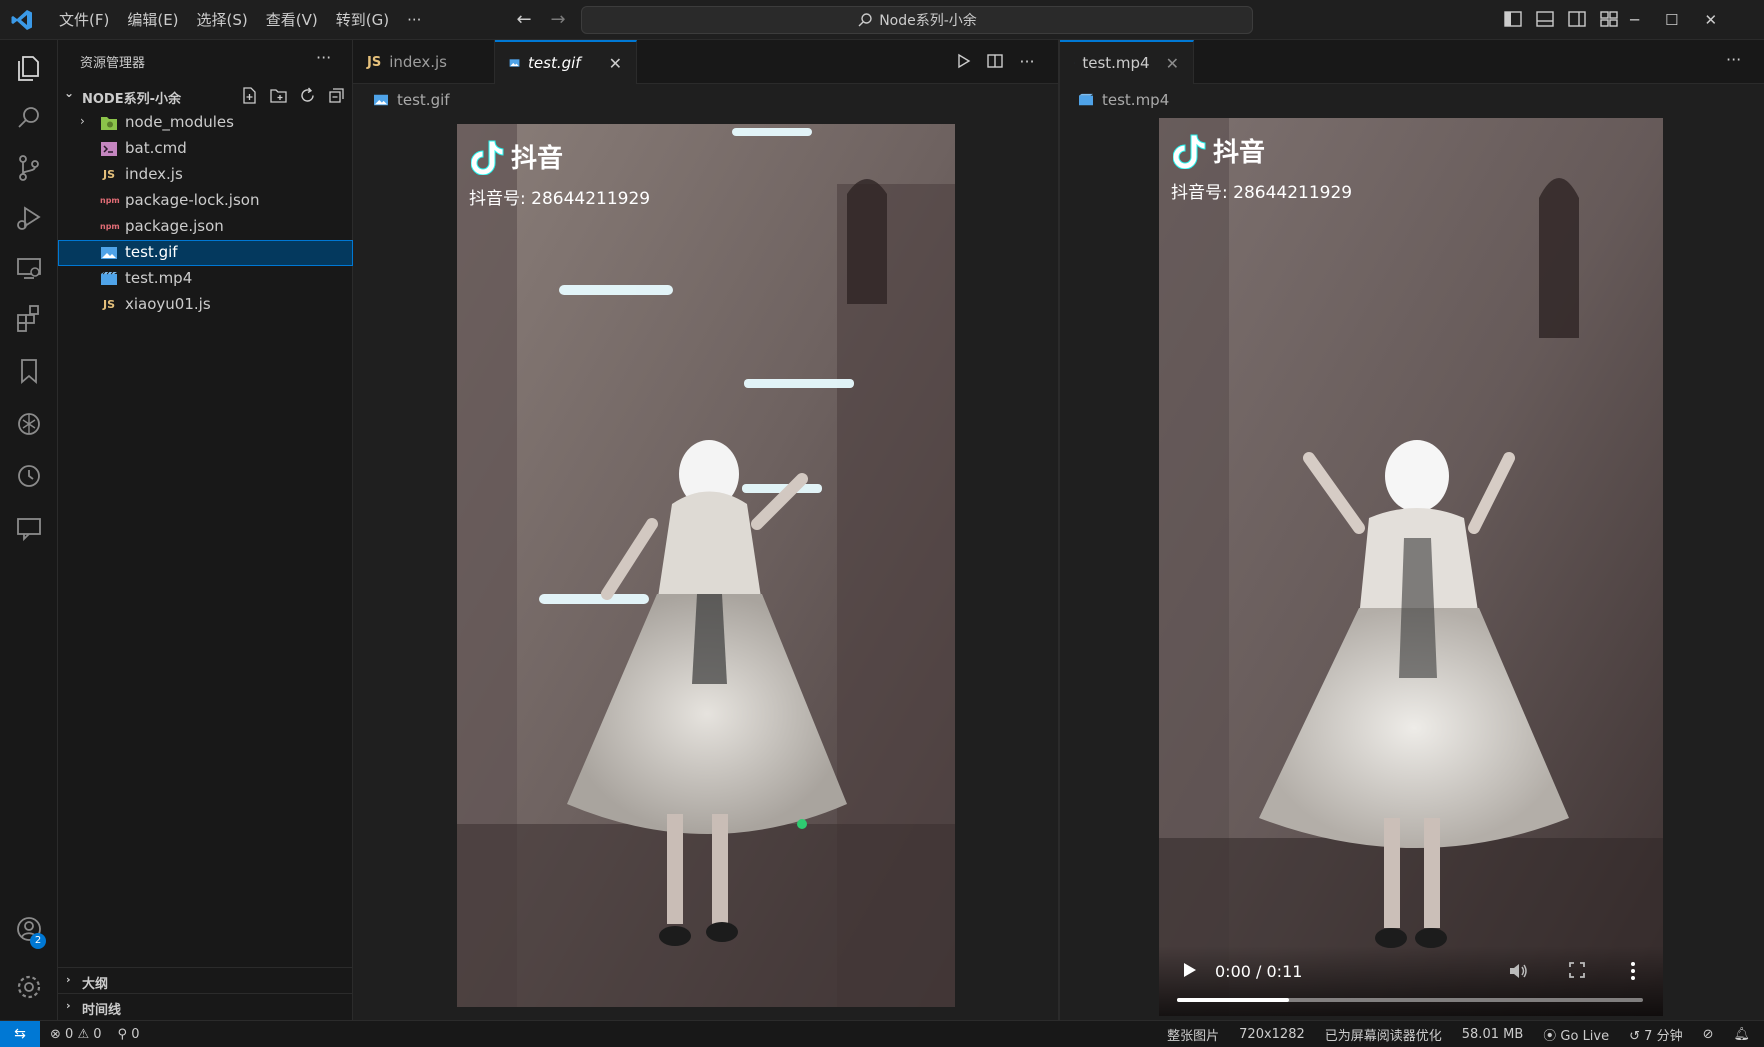 The image size is (1764, 1047). I want to click on time-tracker: ↺ 7 分钟, so click(1655, 1034).